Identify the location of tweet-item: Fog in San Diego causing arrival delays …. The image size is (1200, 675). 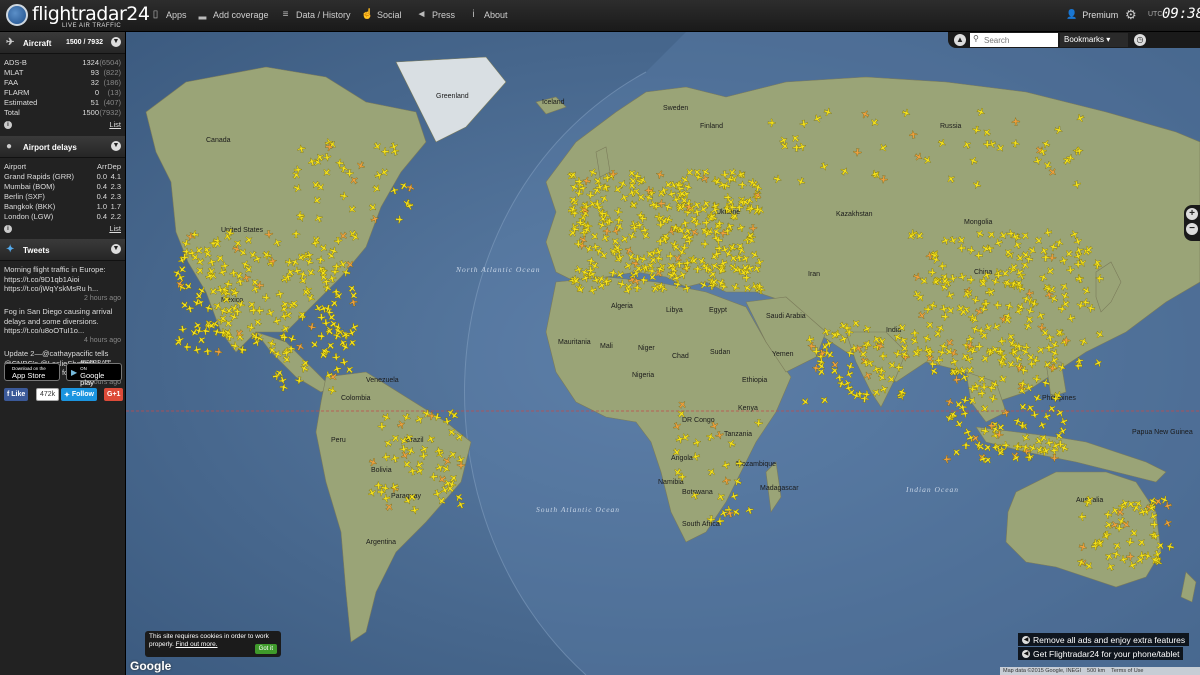
(62, 326).